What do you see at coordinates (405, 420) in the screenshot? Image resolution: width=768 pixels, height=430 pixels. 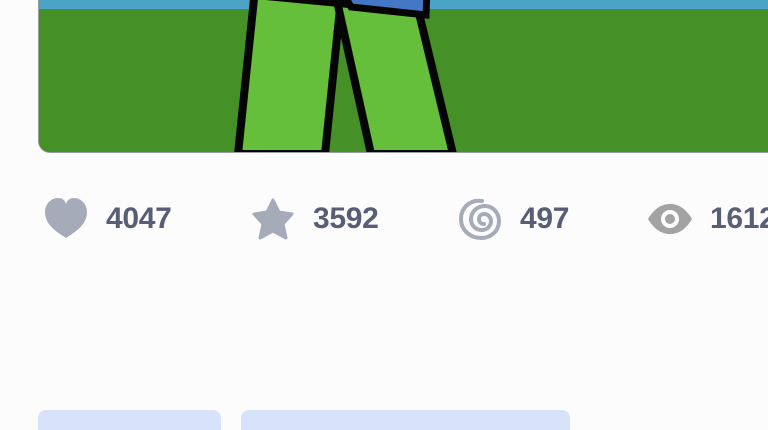 I see `bottom-tab-right` at bounding box center [405, 420].